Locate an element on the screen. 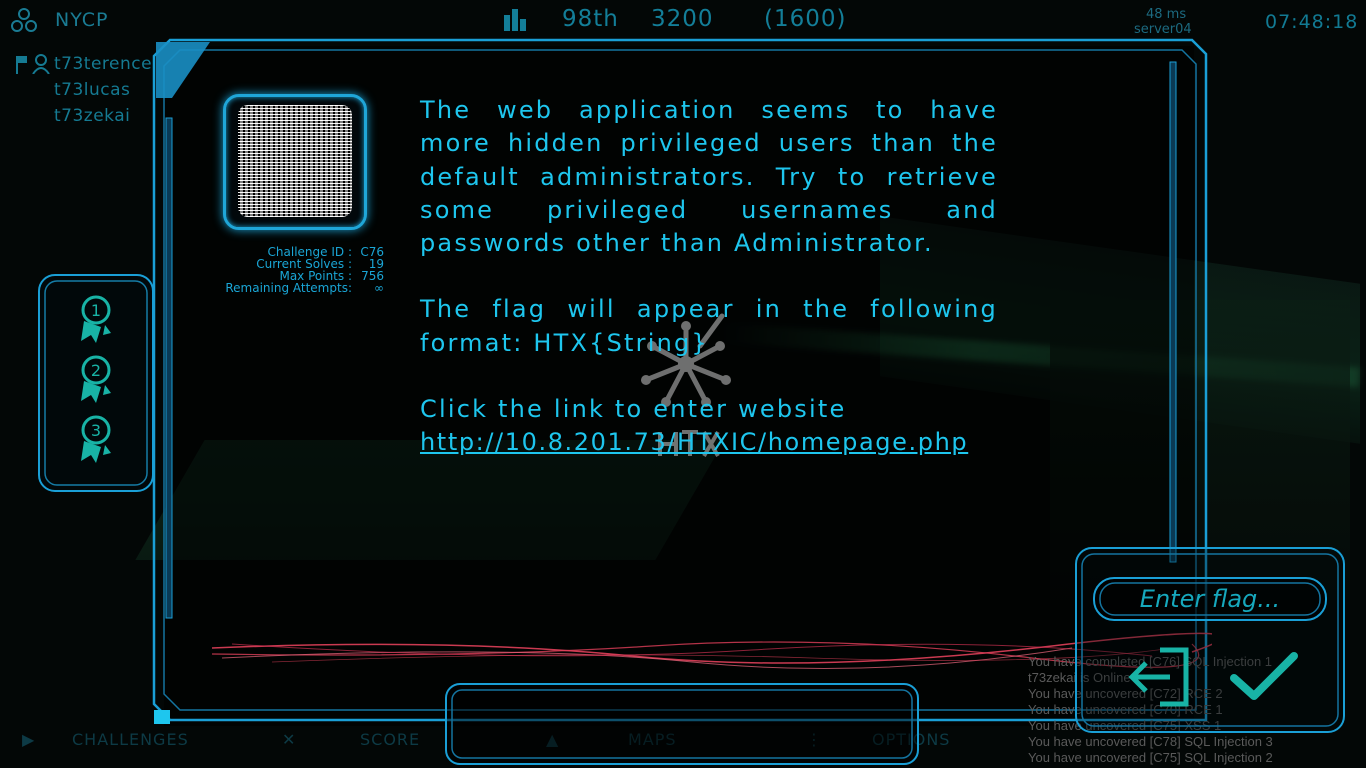 The image size is (1366, 768). flag-icon is located at coordinates (21, 65).